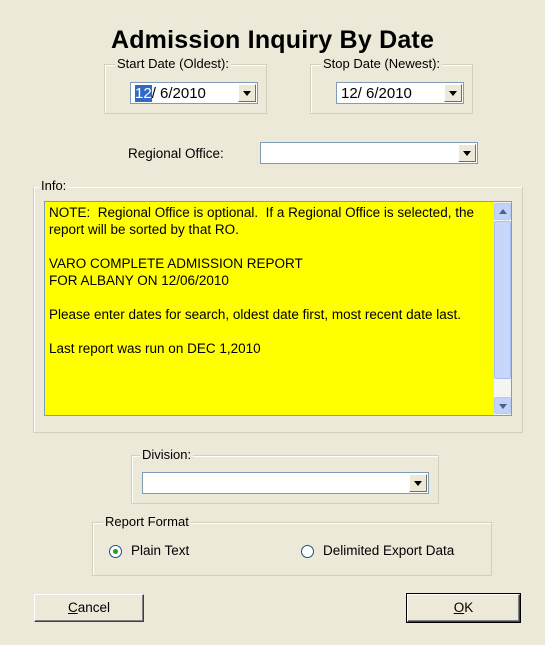 The image size is (545, 645). I want to click on stop-date-picker: 12/ 6/2010, so click(400, 93).